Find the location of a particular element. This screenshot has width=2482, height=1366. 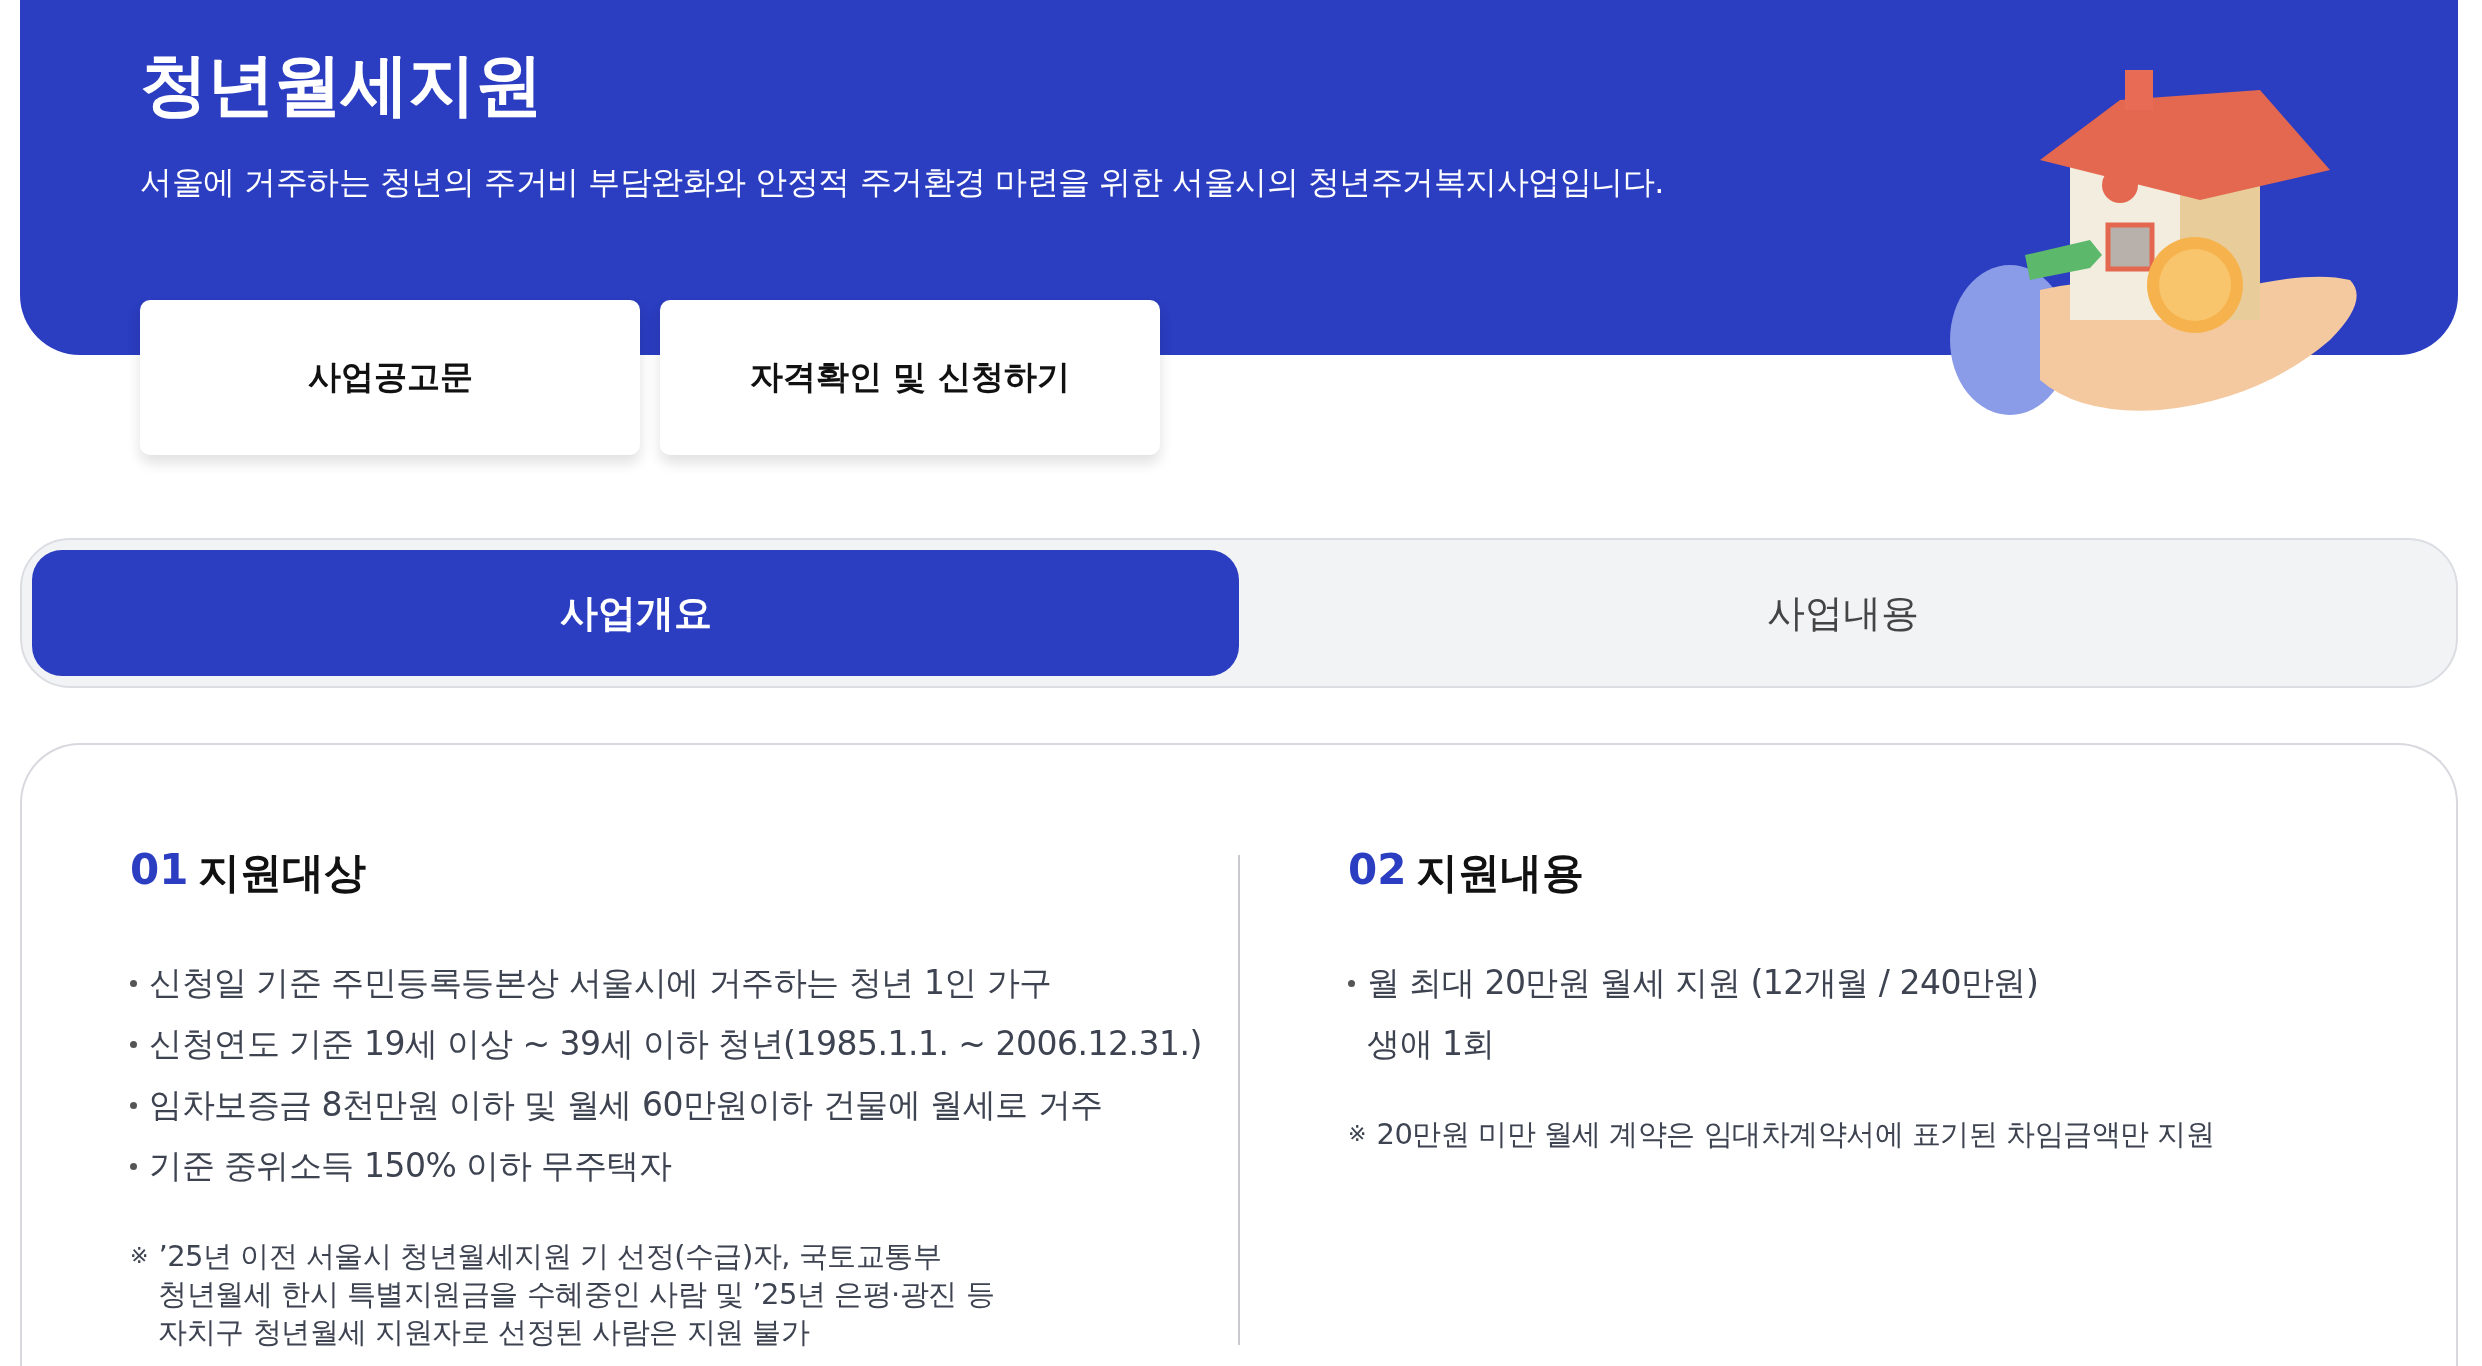

tab: 사업개요 is located at coordinates (635, 613).